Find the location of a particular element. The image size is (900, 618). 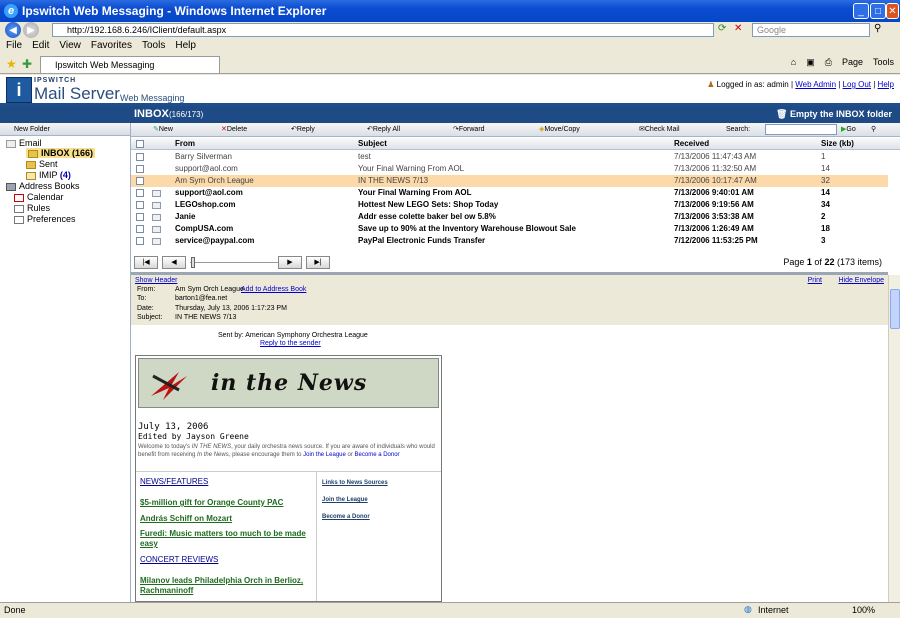

reply-all-label: Reply All is located at coordinates (386, 129).